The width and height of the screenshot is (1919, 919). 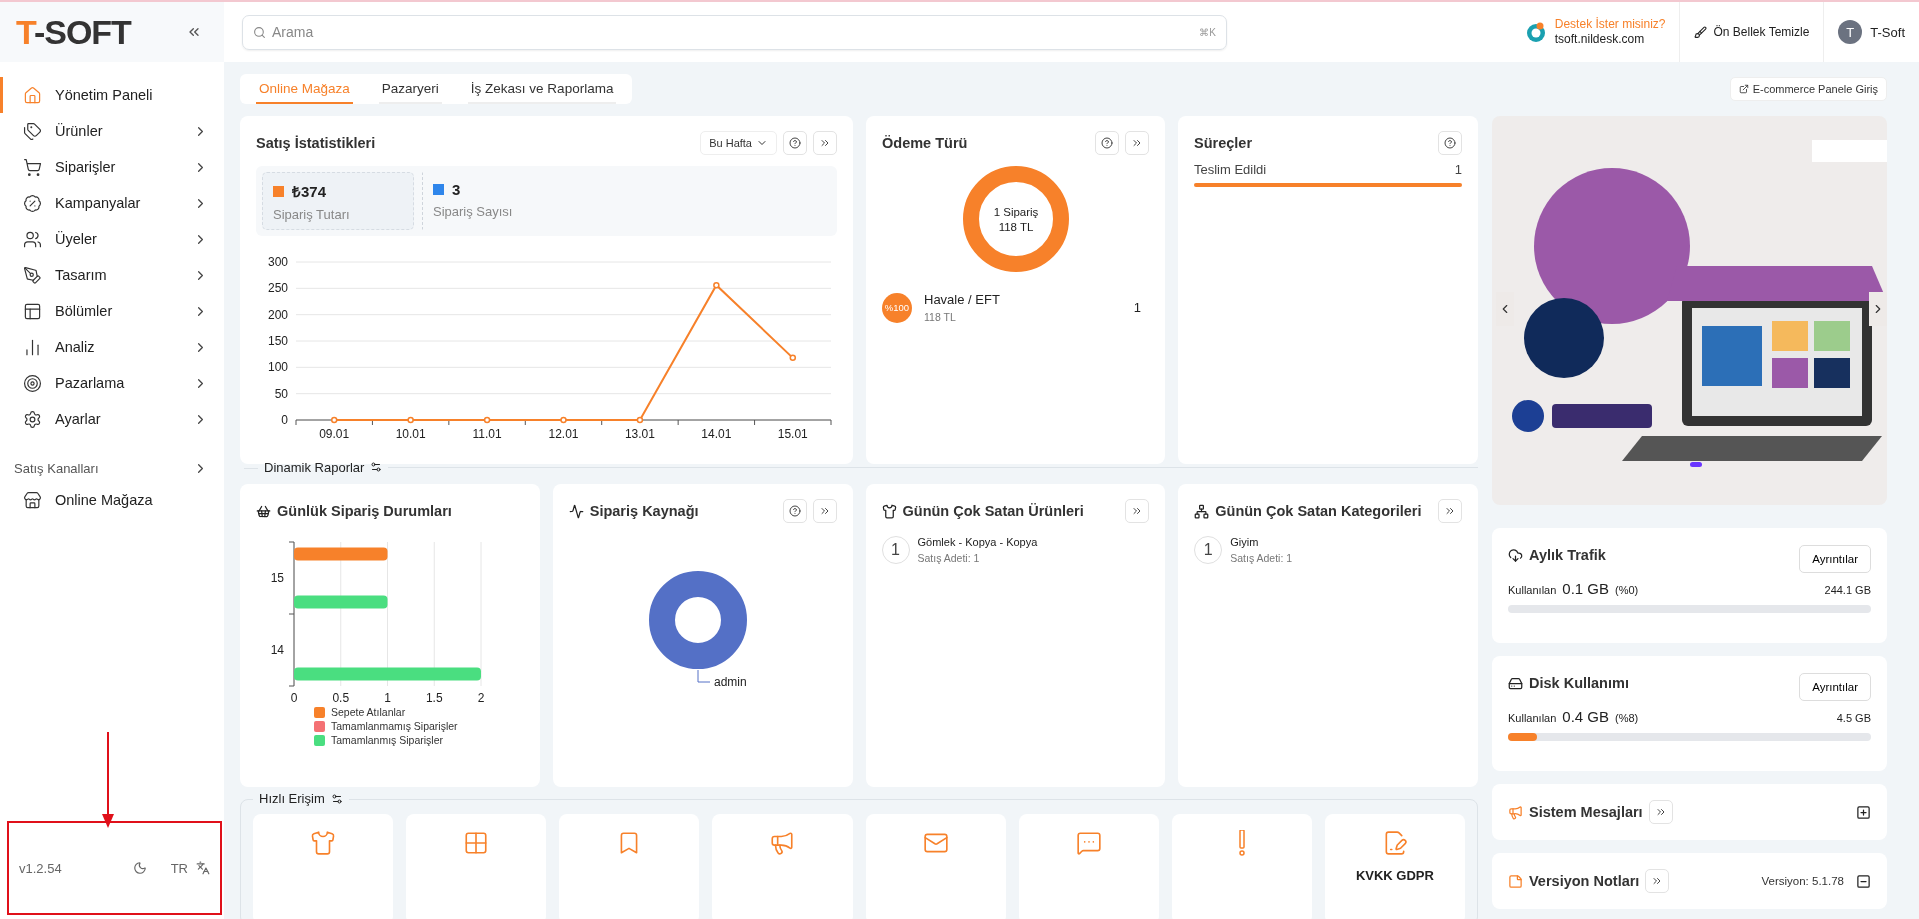 I want to click on usage-total: 244.1 GB, so click(x=1847, y=590).